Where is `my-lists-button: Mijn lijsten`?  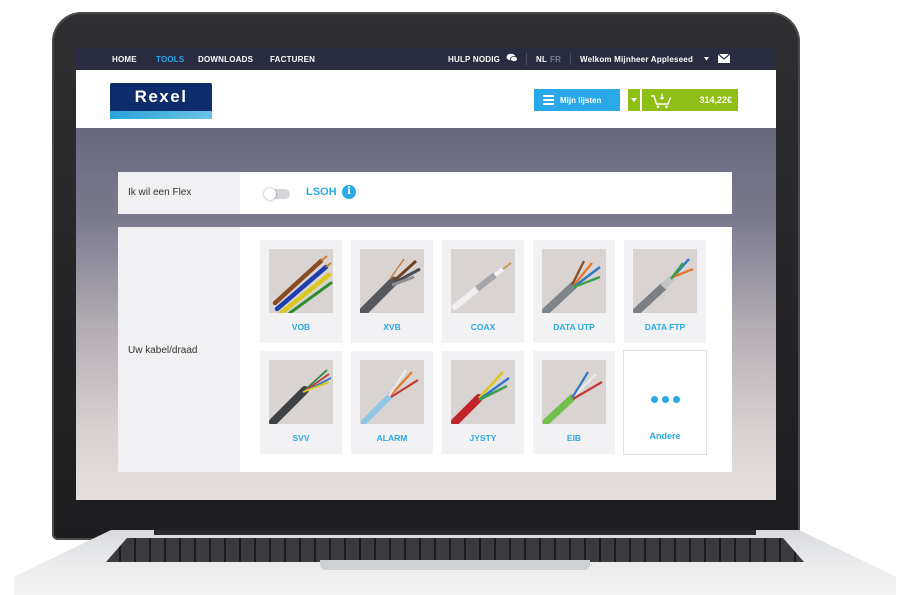
my-lists-button: Mijn lijsten is located at coordinates (577, 100).